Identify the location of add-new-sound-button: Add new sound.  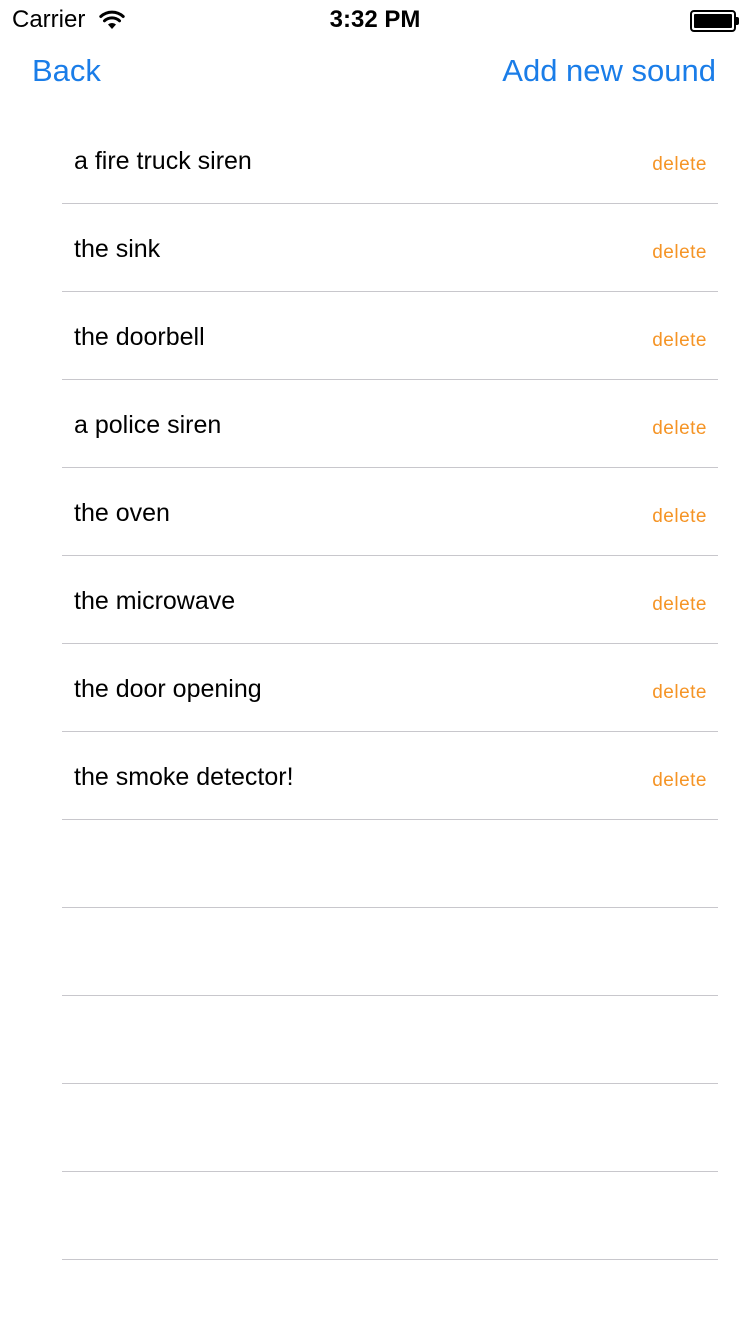
(609, 71).